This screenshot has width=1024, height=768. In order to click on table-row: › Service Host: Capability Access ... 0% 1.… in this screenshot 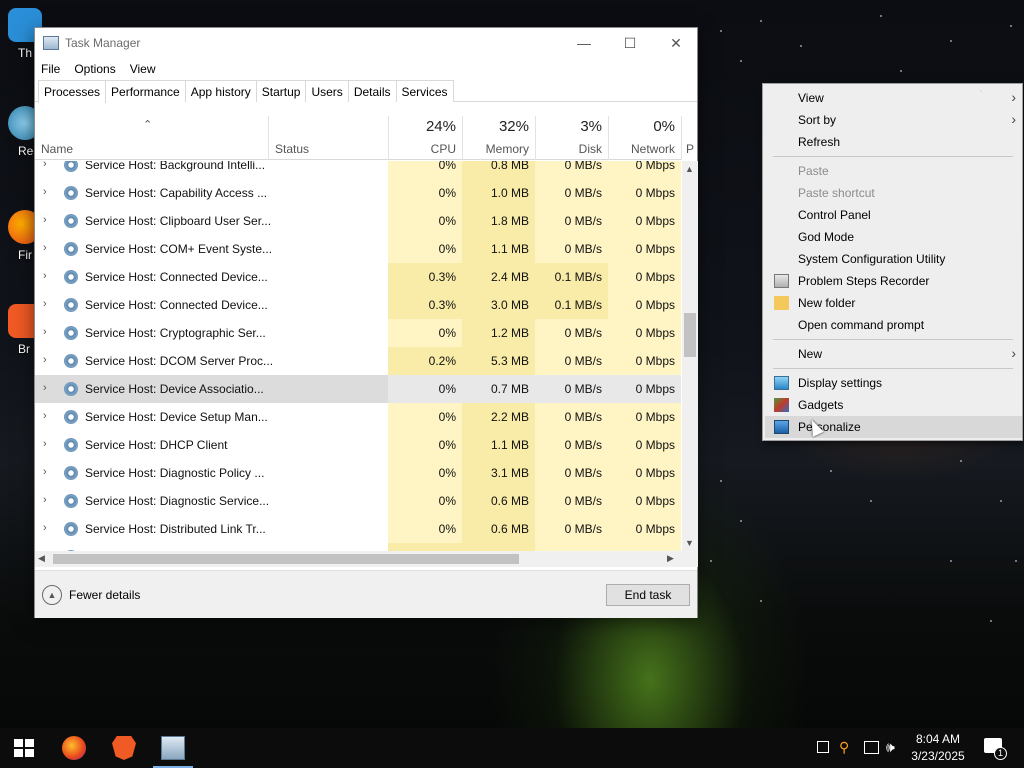, I will do `click(358, 193)`.